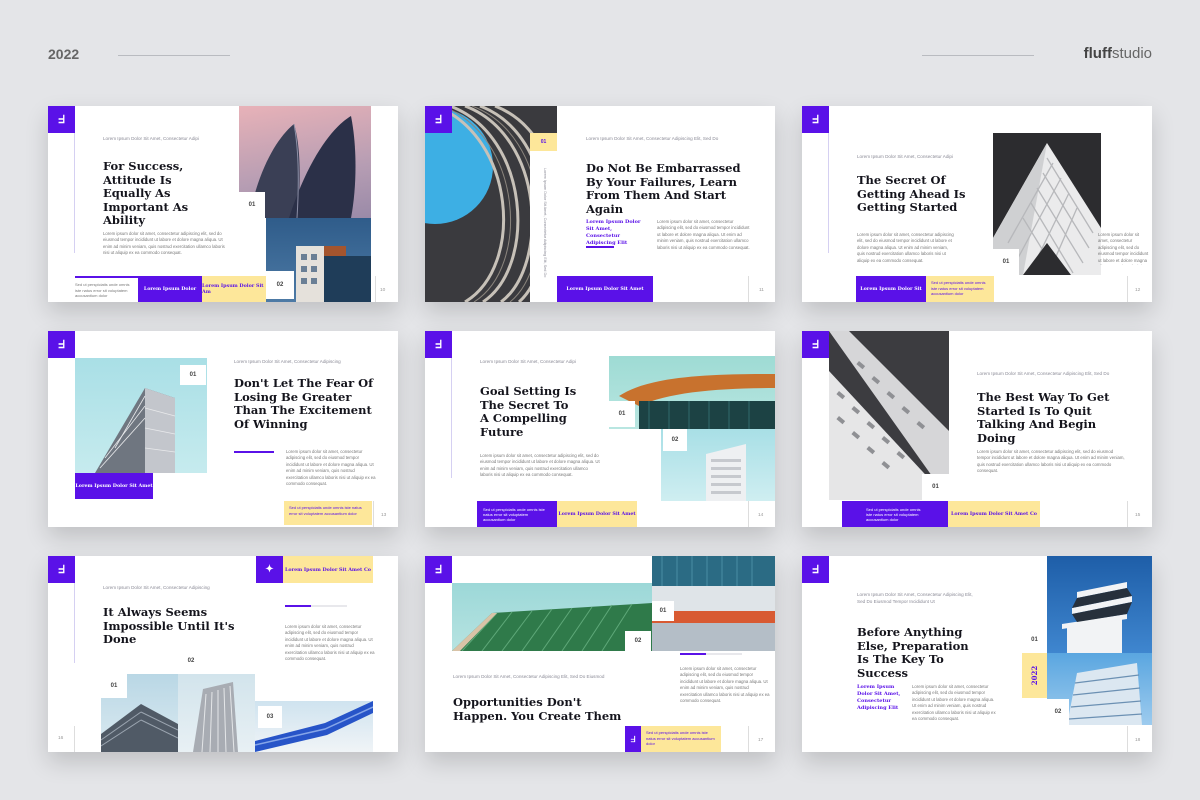 This screenshot has width=1200, height=800. Describe the element at coordinates (1099, 604) in the screenshot. I see `building-photo` at that location.